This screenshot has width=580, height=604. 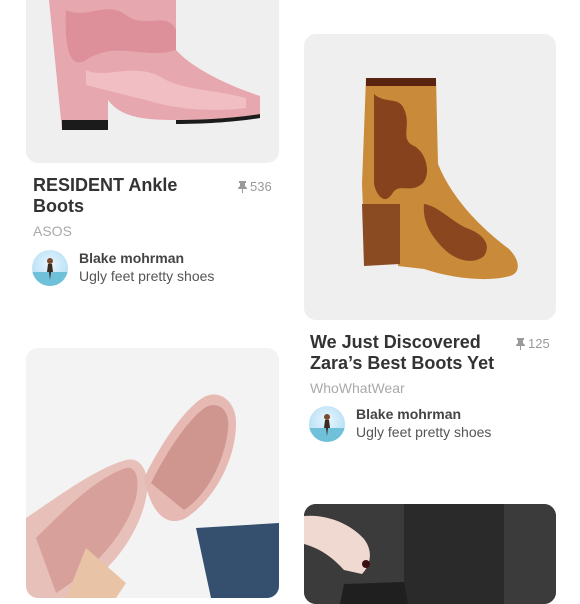 What do you see at coordinates (118, 196) in the screenshot?
I see `pin-title-resident-ankle-boots: RESIDENT Ankle Boots` at bounding box center [118, 196].